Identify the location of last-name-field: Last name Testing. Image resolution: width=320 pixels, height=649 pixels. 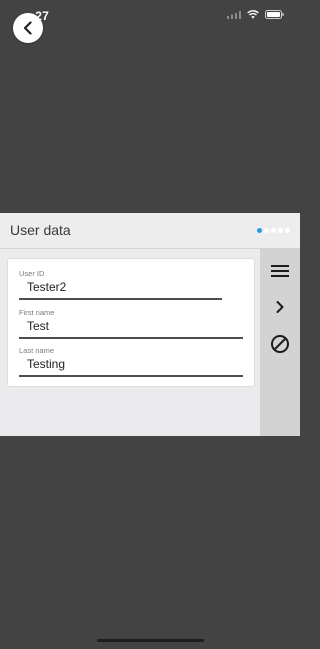
(131, 361).